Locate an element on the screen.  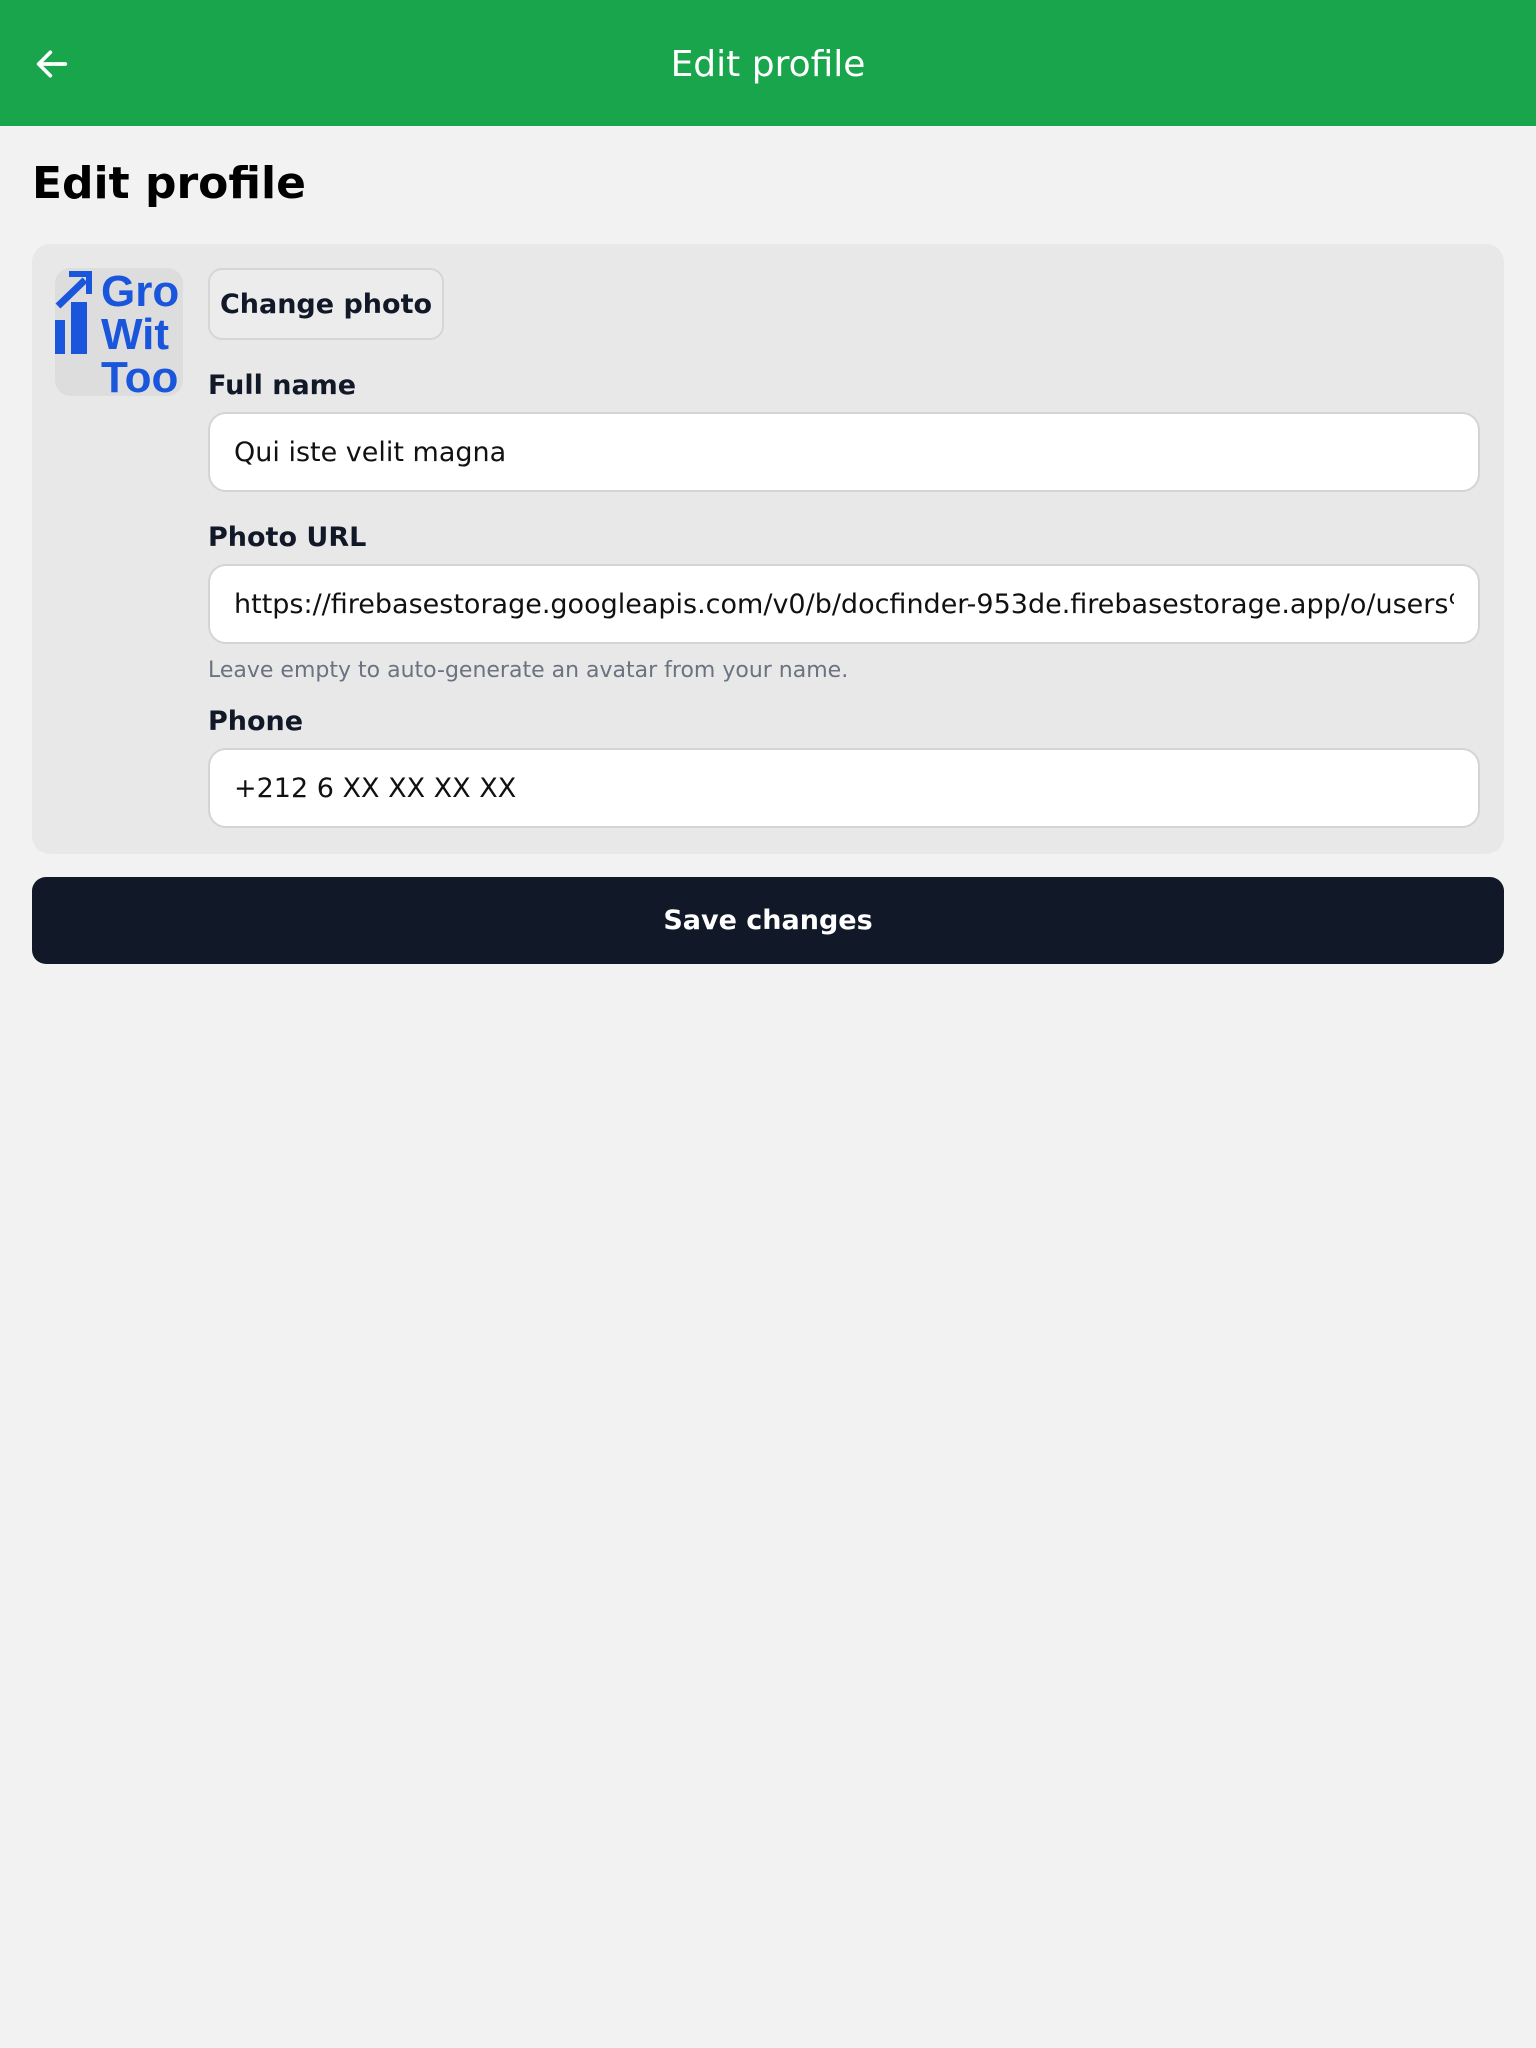
photo-url-input is located at coordinates (844, 604).